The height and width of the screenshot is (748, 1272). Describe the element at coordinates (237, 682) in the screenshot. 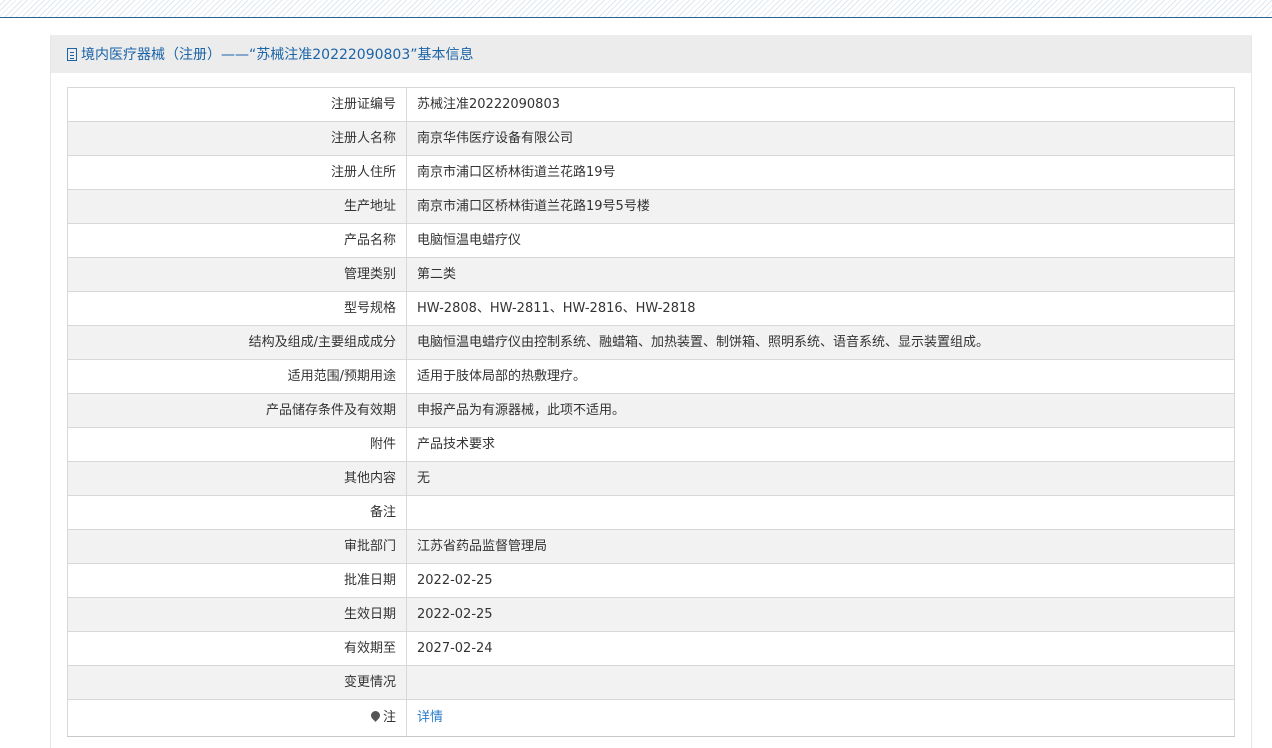

I see `row-label: 变更情况` at that location.